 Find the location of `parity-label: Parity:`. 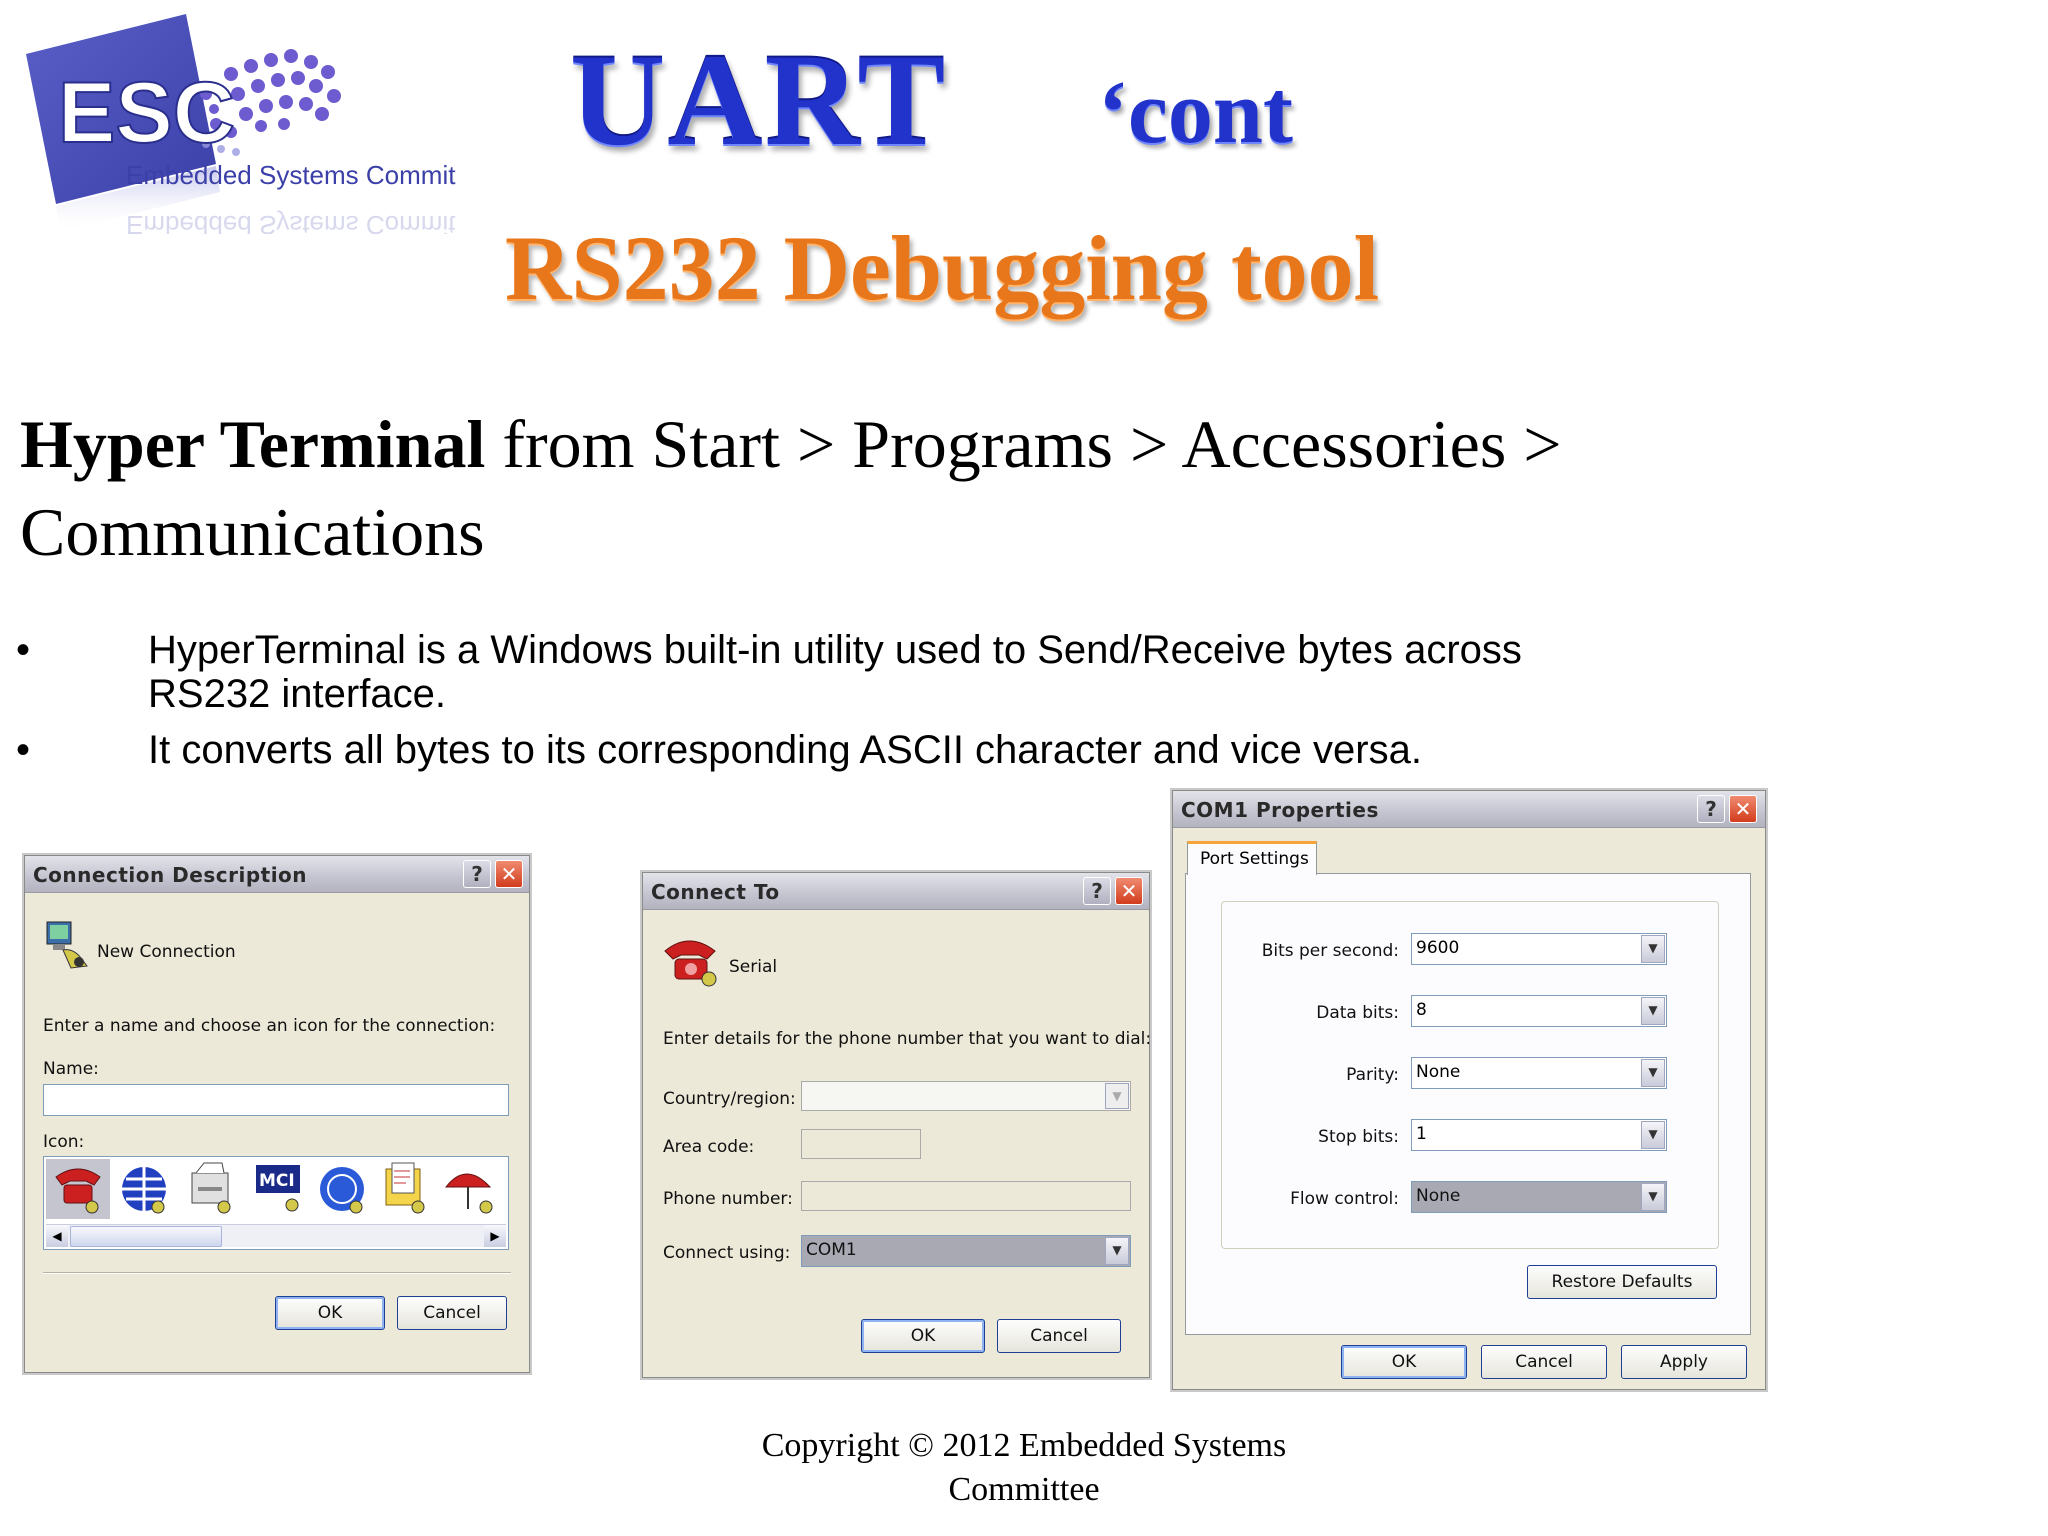

parity-label: Parity: is located at coordinates (1372, 1075).